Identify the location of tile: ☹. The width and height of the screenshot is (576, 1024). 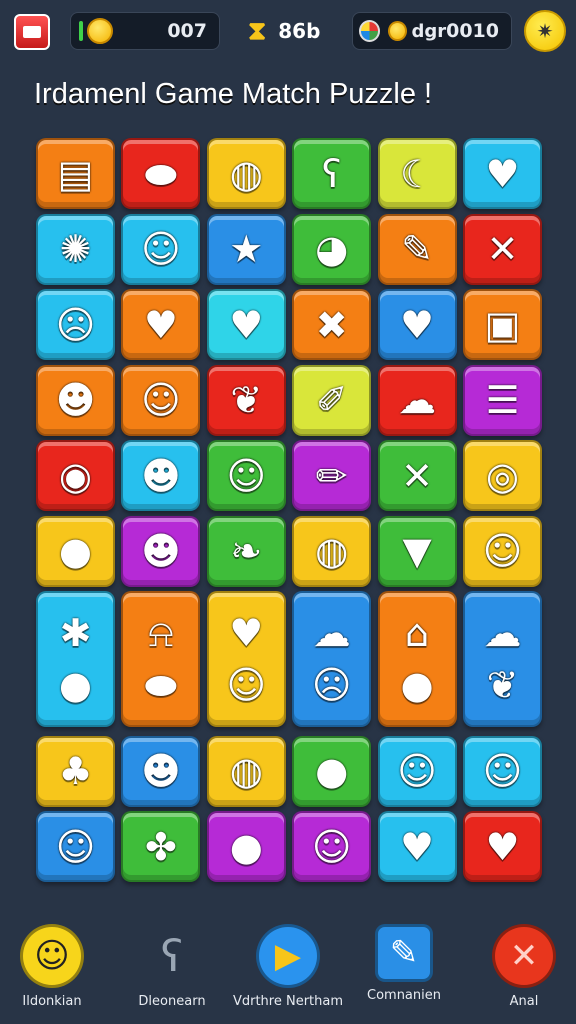
(75, 324).